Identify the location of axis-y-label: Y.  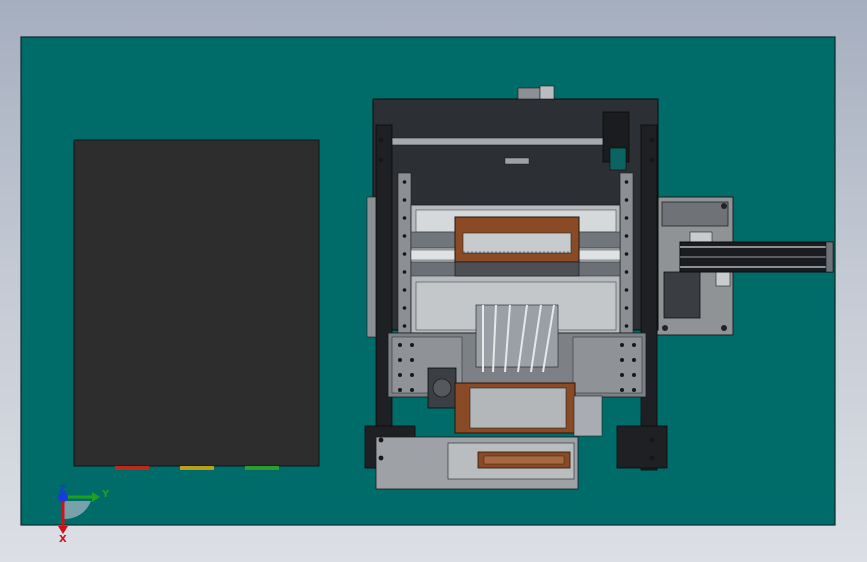
(105, 494).